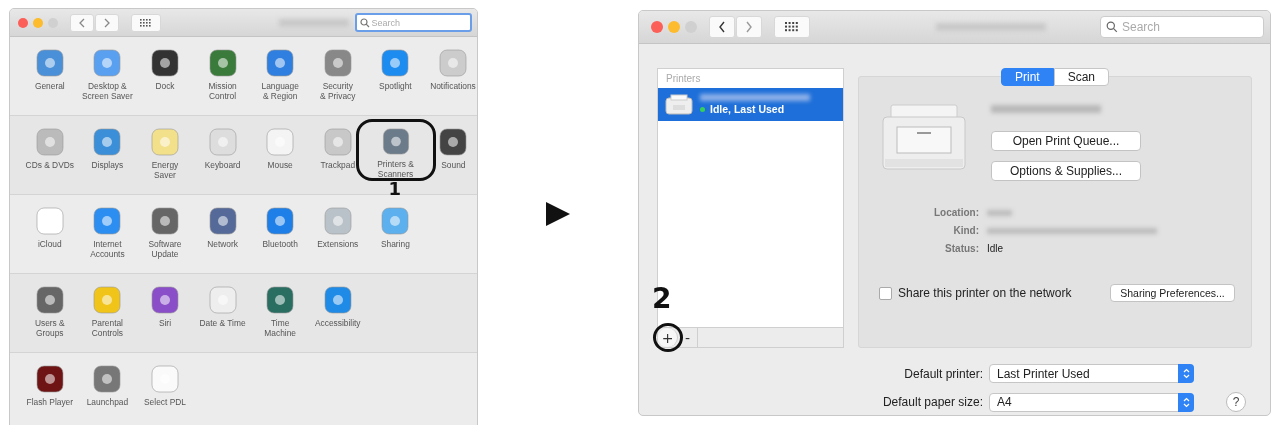 This screenshot has height=425, width=1273. I want to click on up-down-arrows-icon, so click(1186, 402).